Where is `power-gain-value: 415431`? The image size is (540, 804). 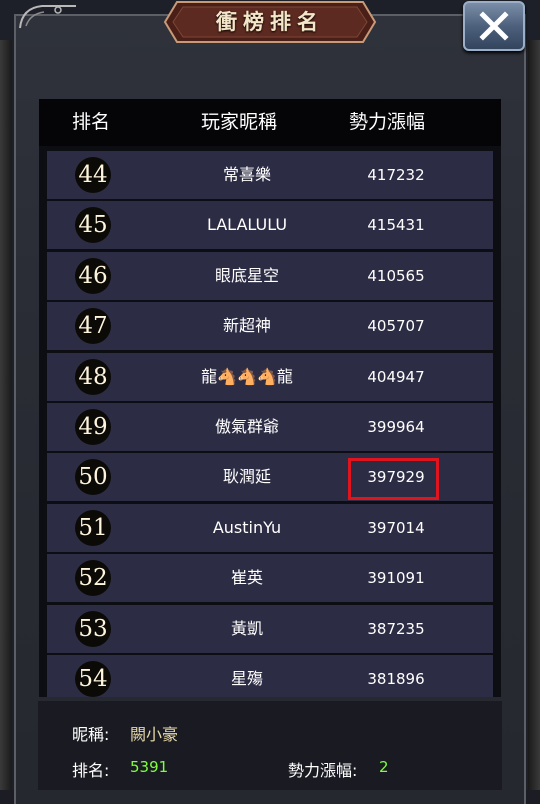 power-gain-value: 415431 is located at coordinates (396, 225).